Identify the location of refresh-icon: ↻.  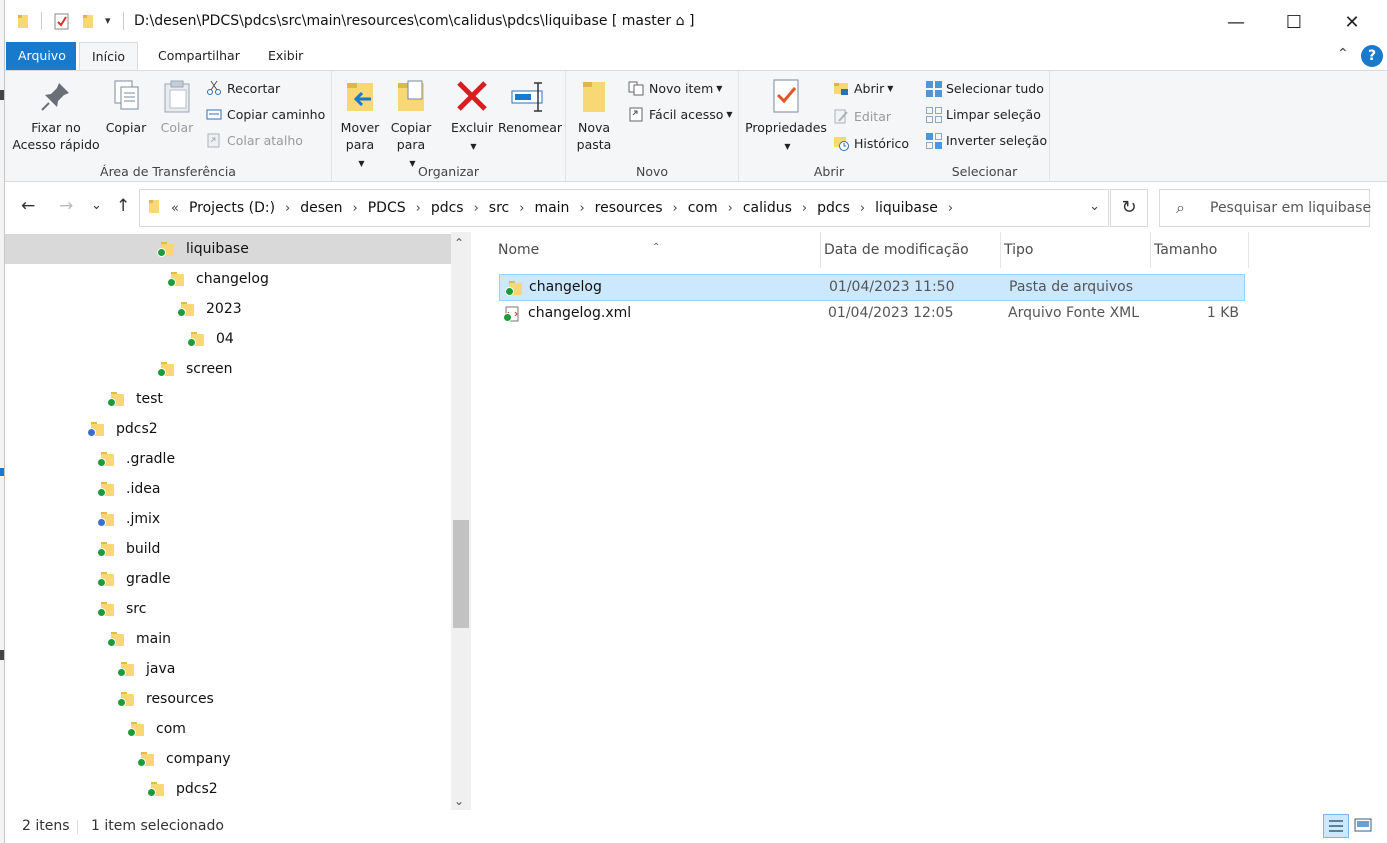
(1129, 208).